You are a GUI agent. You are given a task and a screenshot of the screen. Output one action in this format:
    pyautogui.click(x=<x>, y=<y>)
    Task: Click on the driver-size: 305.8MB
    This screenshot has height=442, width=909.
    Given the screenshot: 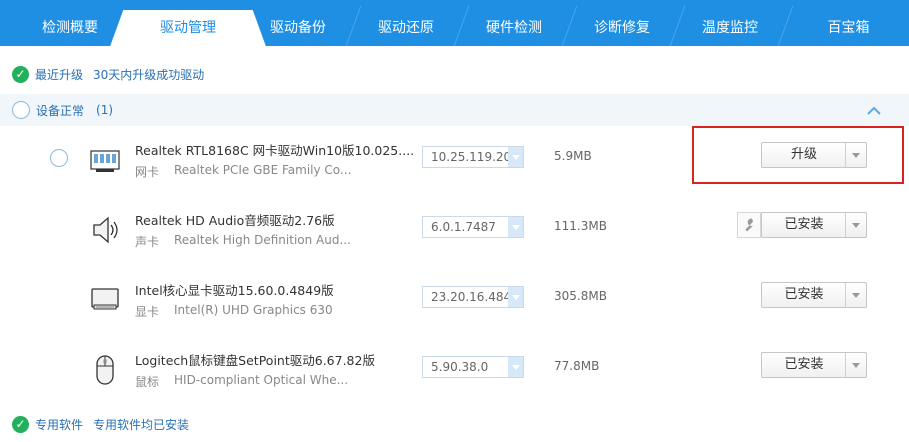 What is the action you would take?
    pyautogui.click(x=580, y=296)
    